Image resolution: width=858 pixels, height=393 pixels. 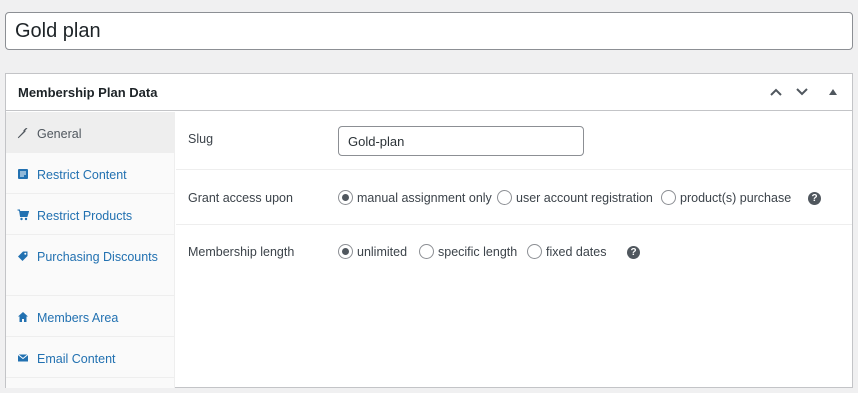 I want to click on home-icon, so click(x=27, y=315).